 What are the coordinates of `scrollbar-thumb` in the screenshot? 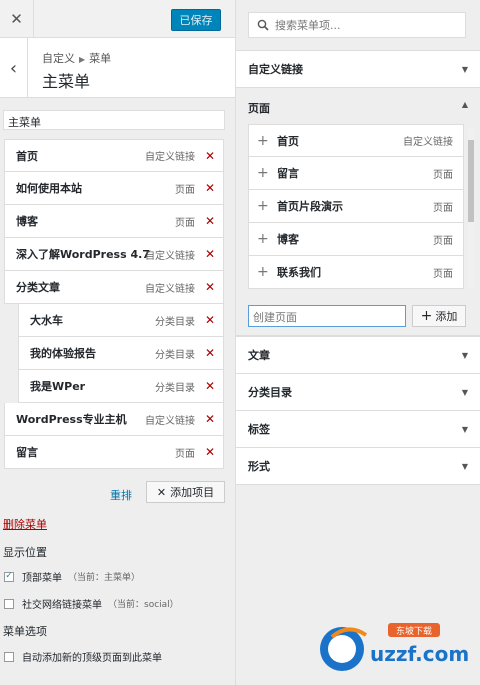 It's located at (471, 181).